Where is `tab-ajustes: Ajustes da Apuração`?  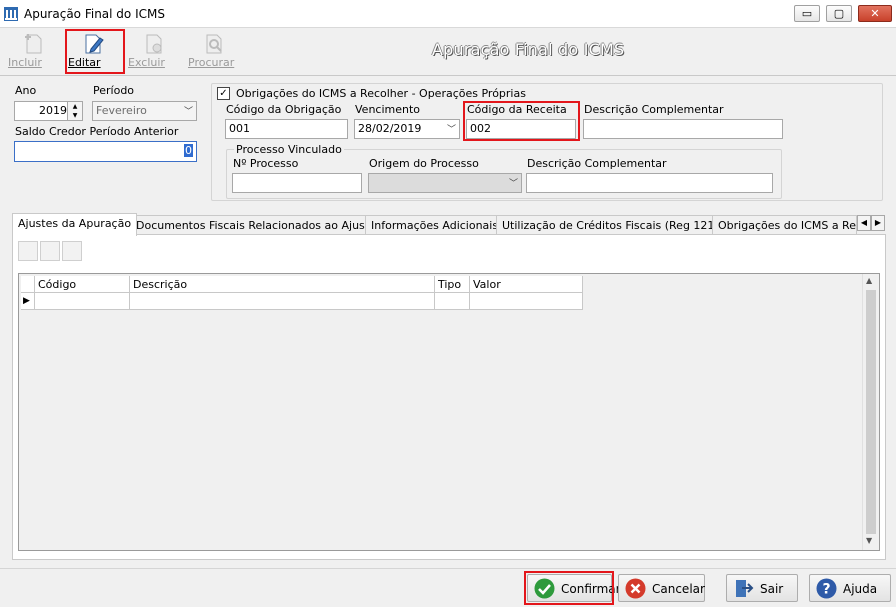 tab-ajustes: Ajustes da Apuração is located at coordinates (75, 224).